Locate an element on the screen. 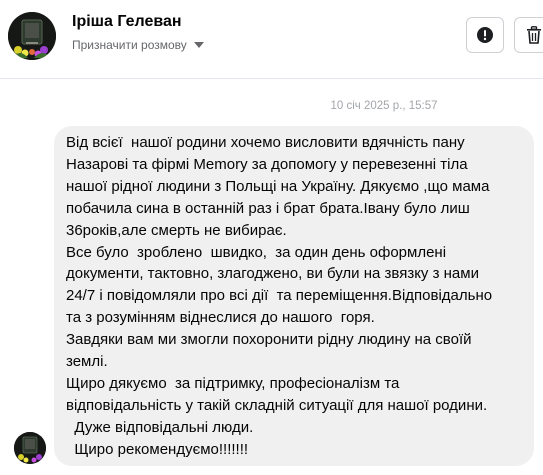 This screenshot has width=543, height=475. message-line: Дуже відповідальні люди. is located at coordinates (160, 427).